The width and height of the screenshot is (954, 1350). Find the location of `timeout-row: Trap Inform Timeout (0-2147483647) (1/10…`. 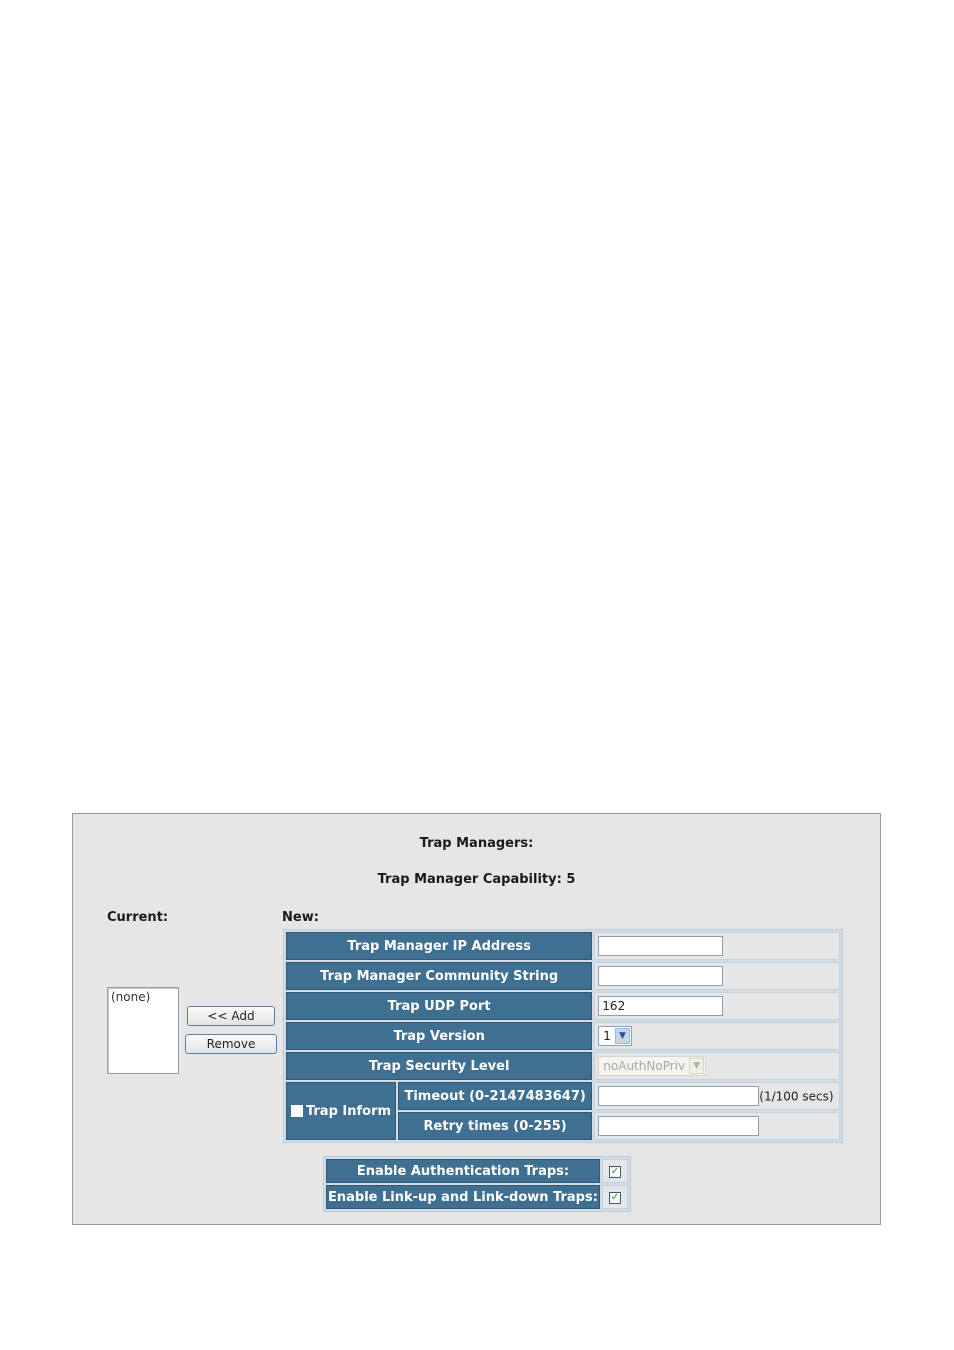

timeout-row: Trap Inform Timeout (0-2147483647) (1/10… is located at coordinates (563, 1111).